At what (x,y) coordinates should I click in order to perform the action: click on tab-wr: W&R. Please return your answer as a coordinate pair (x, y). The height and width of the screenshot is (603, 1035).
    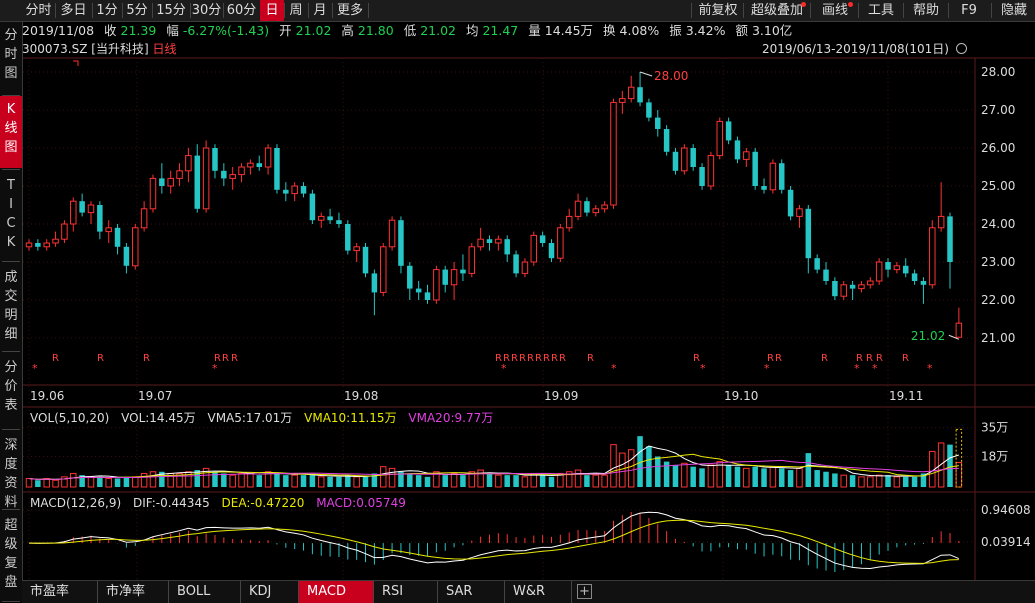
    Looking at the image, I should click on (538, 592).